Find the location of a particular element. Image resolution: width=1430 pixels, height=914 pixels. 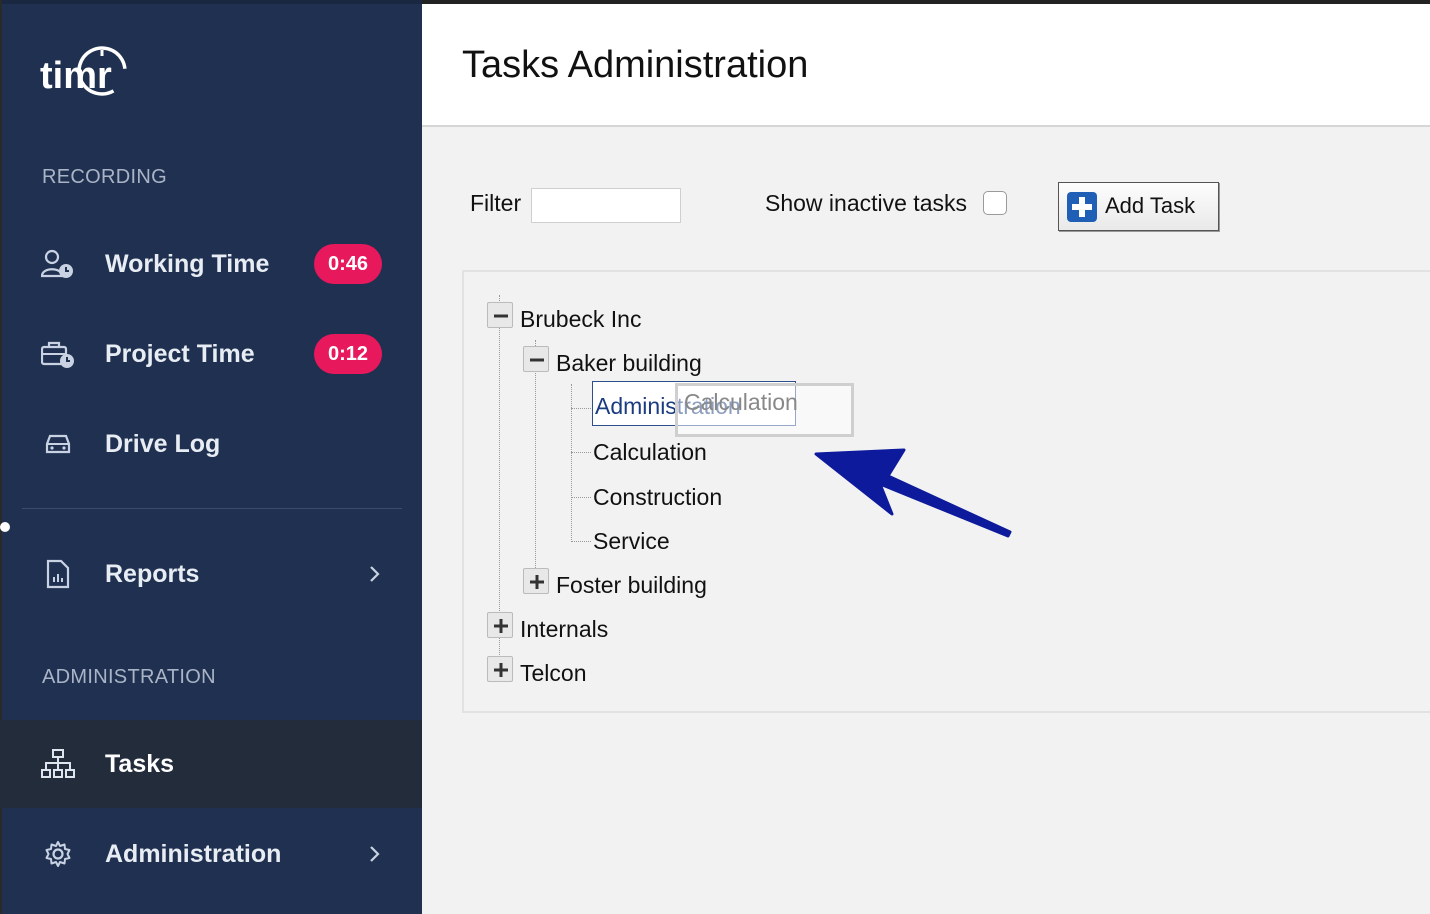

hierarchy-icon is located at coordinates (58, 764).